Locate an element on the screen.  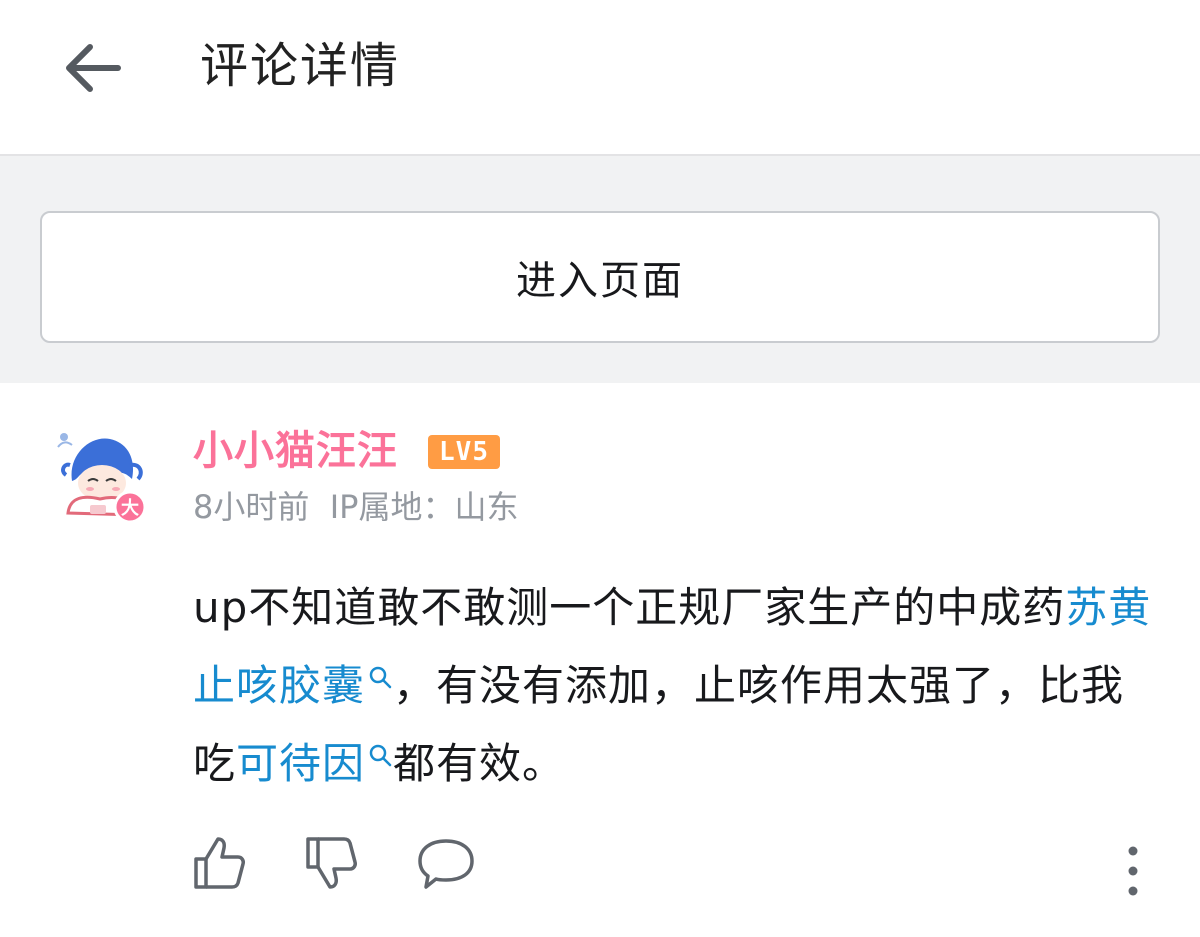
avatar-badge-text: 大 is located at coordinates (130, 508).